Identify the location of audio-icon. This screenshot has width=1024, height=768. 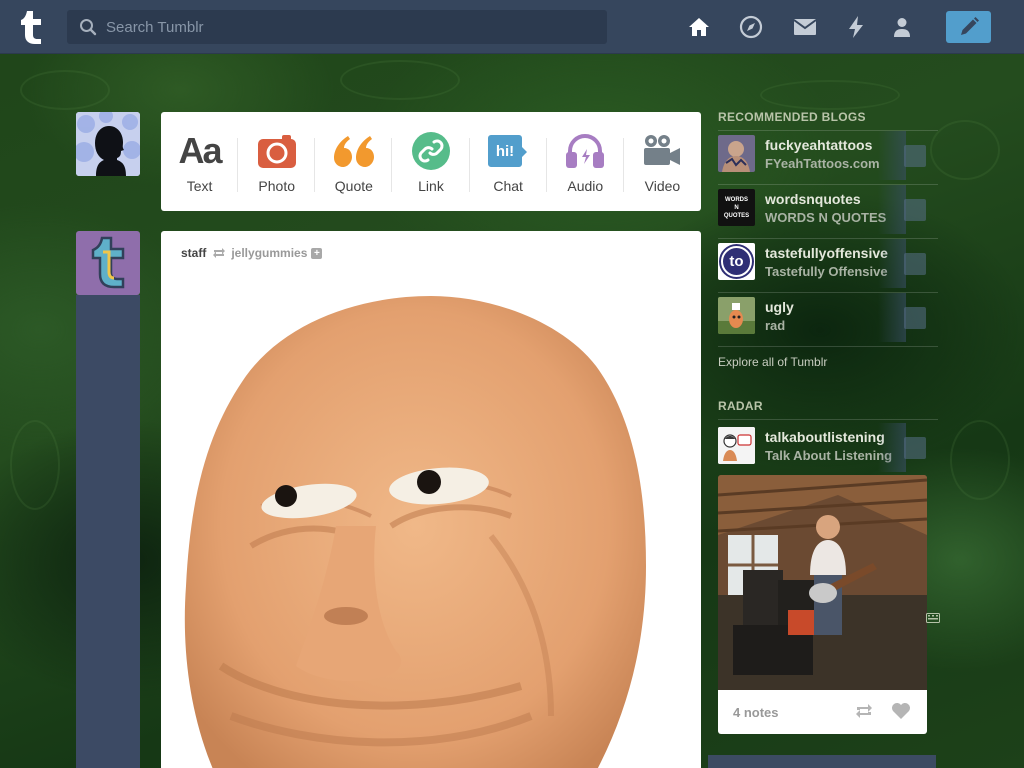
(585, 151).